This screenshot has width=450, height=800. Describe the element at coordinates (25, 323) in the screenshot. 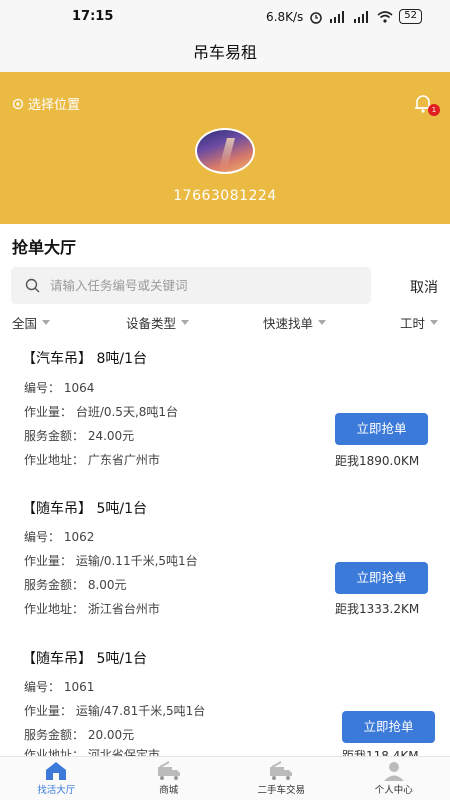

I see `filter-label: 全国` at that location.